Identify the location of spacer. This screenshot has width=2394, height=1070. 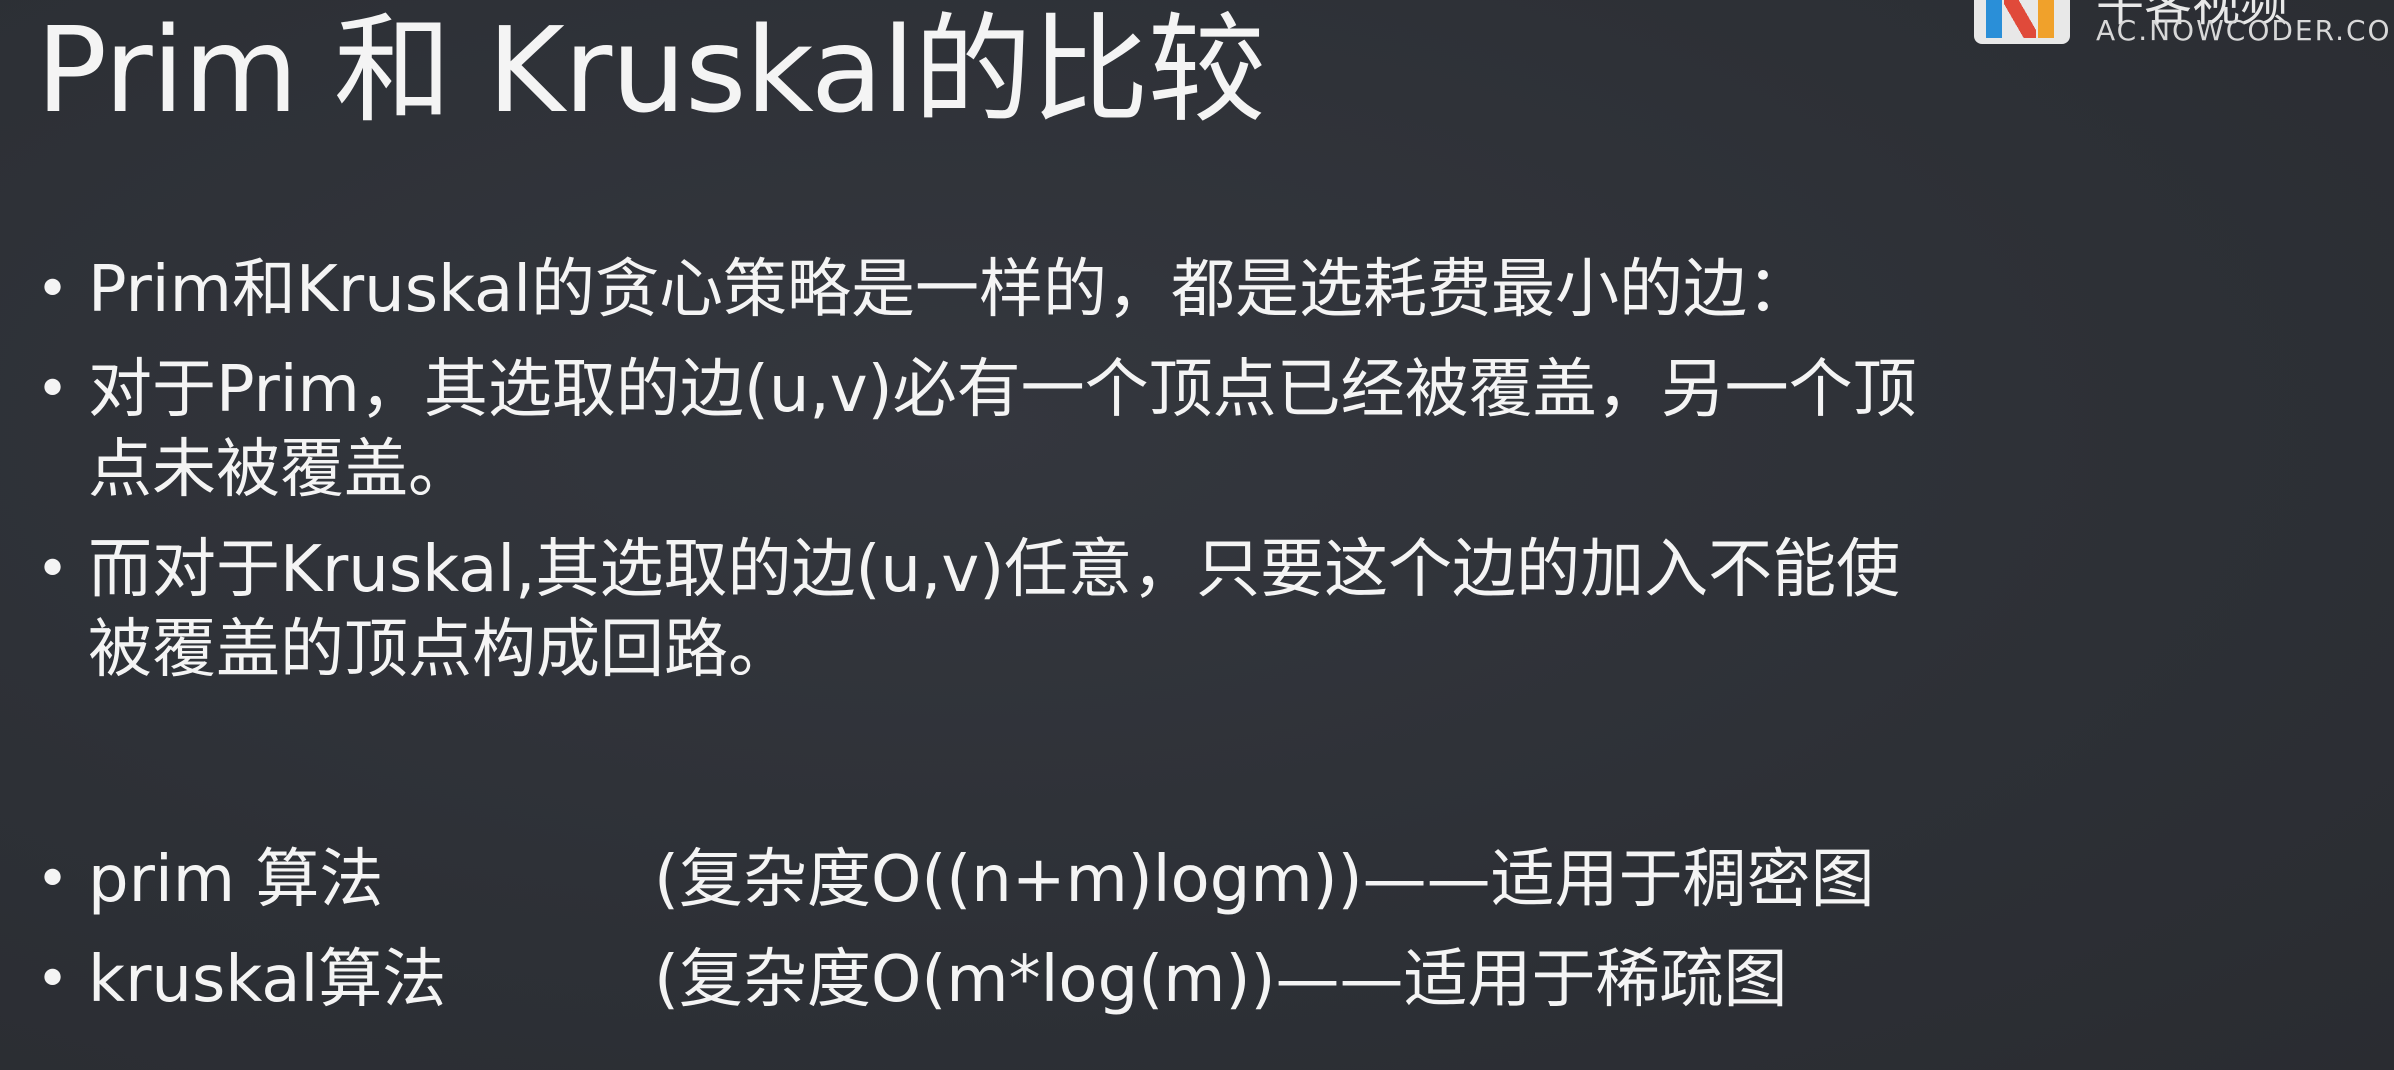
(974, 775).